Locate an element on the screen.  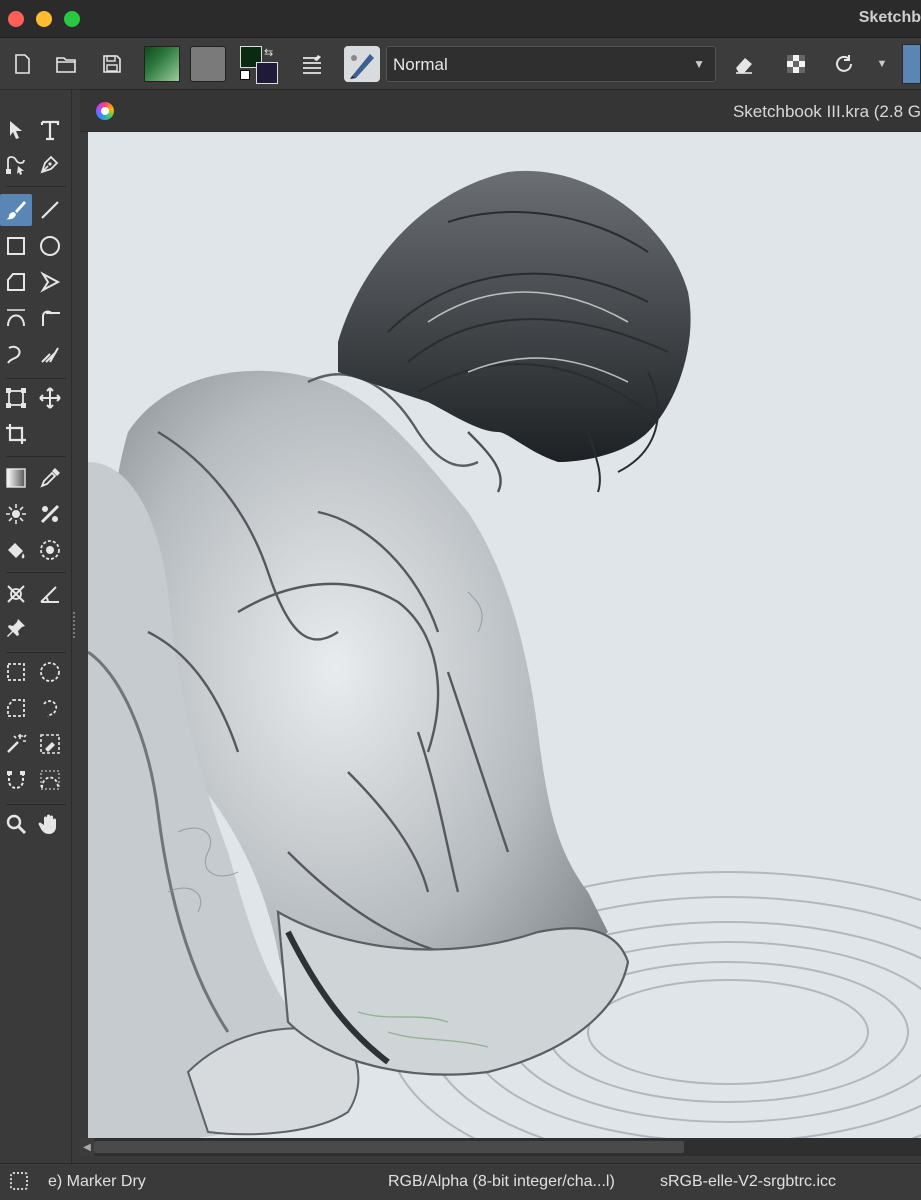
blend-mode-value: Normal is located at coordinates (420, 64).